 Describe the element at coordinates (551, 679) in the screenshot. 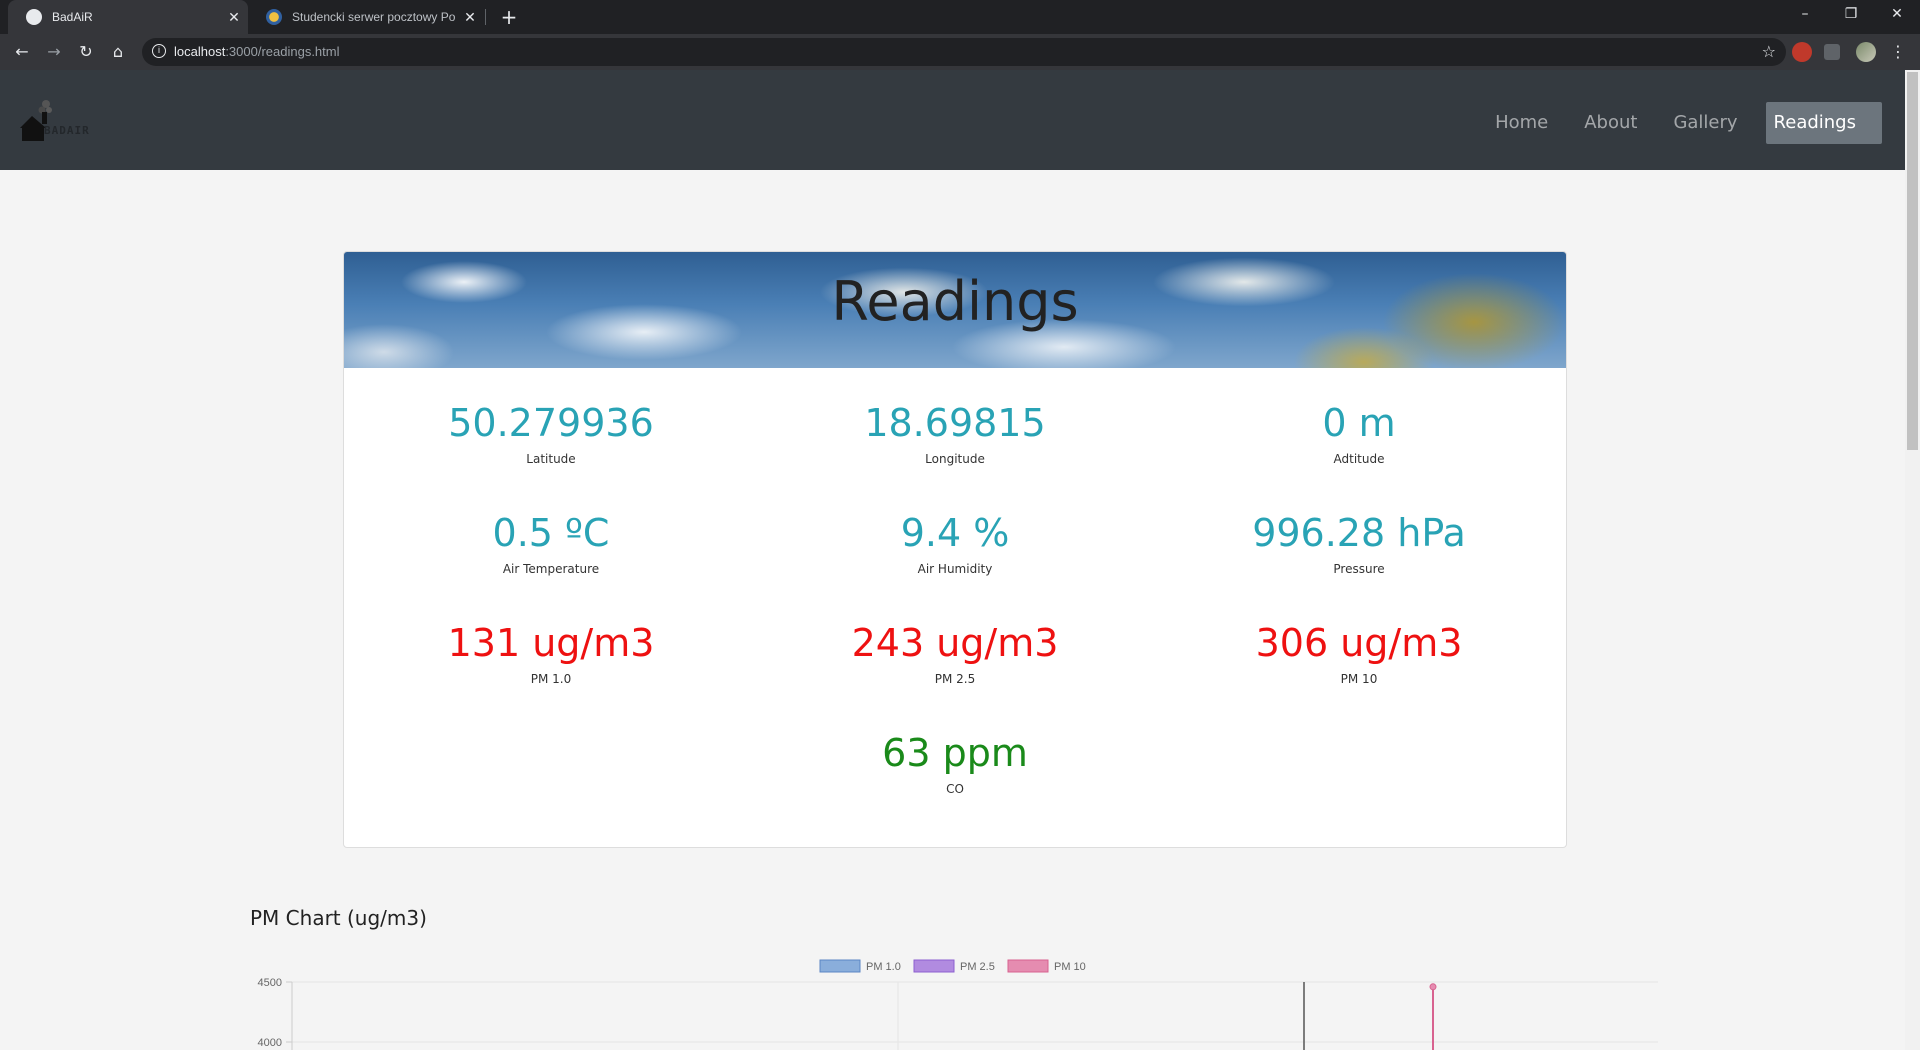

I see `reading-label: PM 1.0` at that location.